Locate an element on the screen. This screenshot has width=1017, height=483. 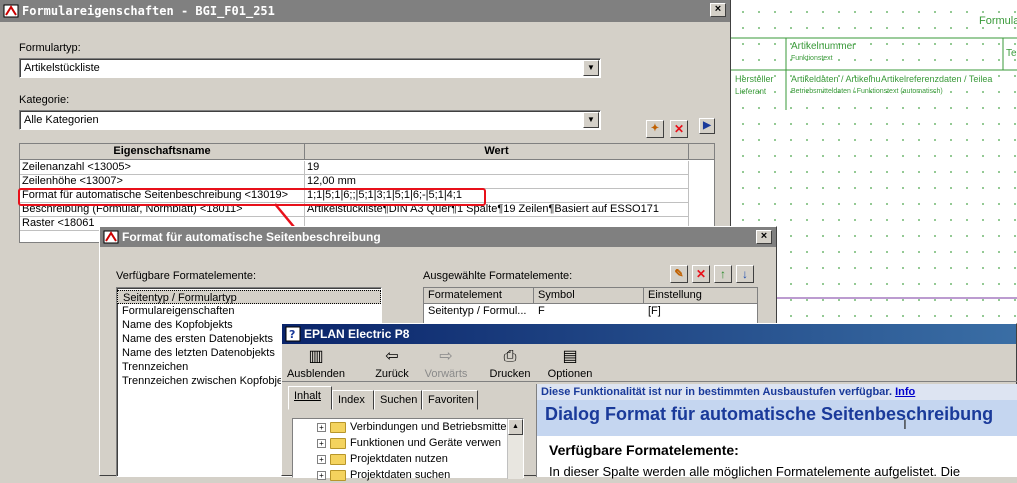
ausblenden-label: Ausblenden is located at coordinates (316, 374).